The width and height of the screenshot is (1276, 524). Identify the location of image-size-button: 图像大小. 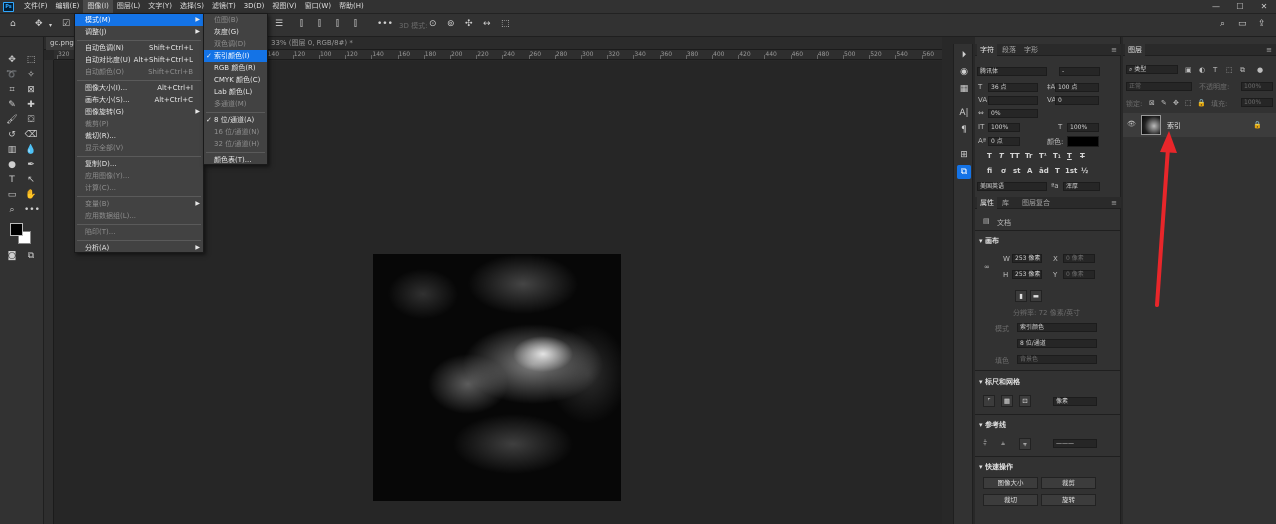
(1010, 483).